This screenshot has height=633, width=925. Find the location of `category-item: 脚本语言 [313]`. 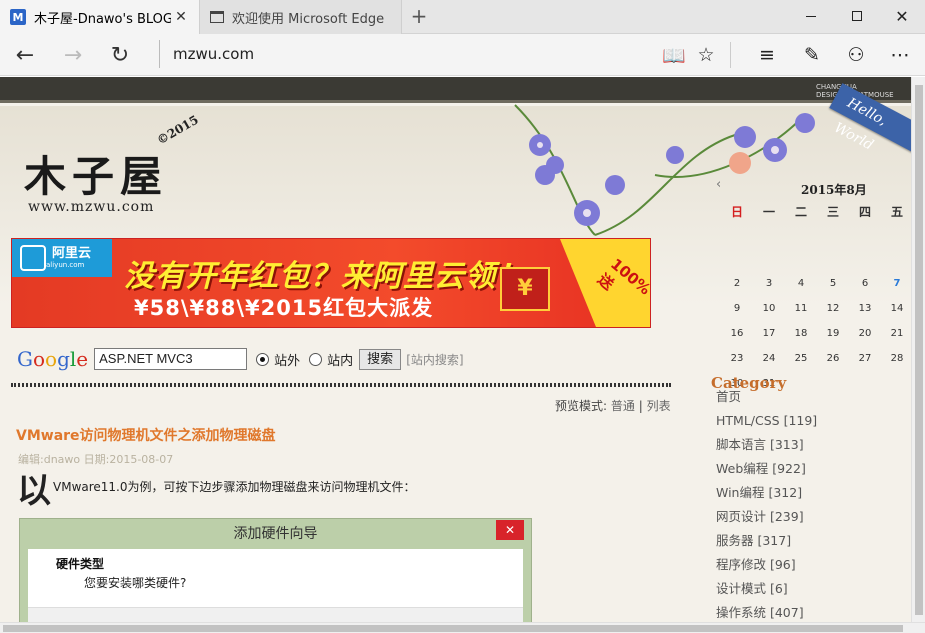

category-item: 脚本语言 [313] is located at coordinates (766, 445).